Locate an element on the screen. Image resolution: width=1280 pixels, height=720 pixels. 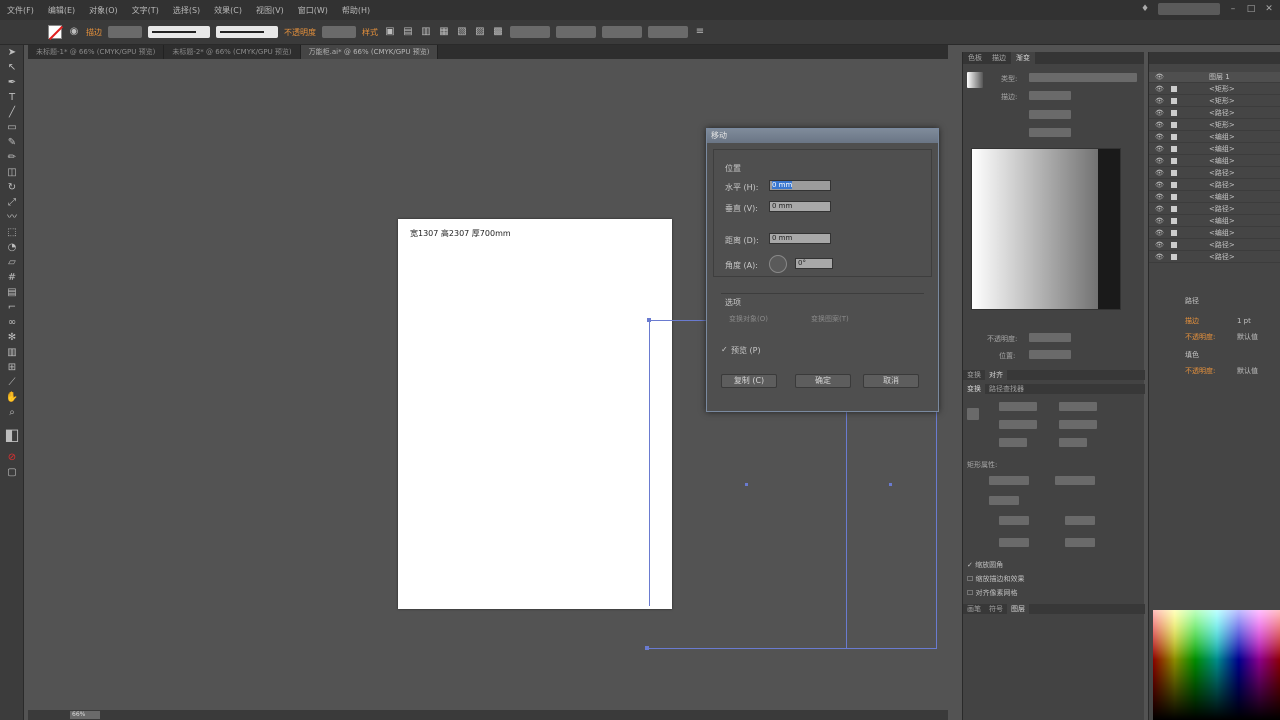
rect-width-field is located at coordinates (1009, 480).